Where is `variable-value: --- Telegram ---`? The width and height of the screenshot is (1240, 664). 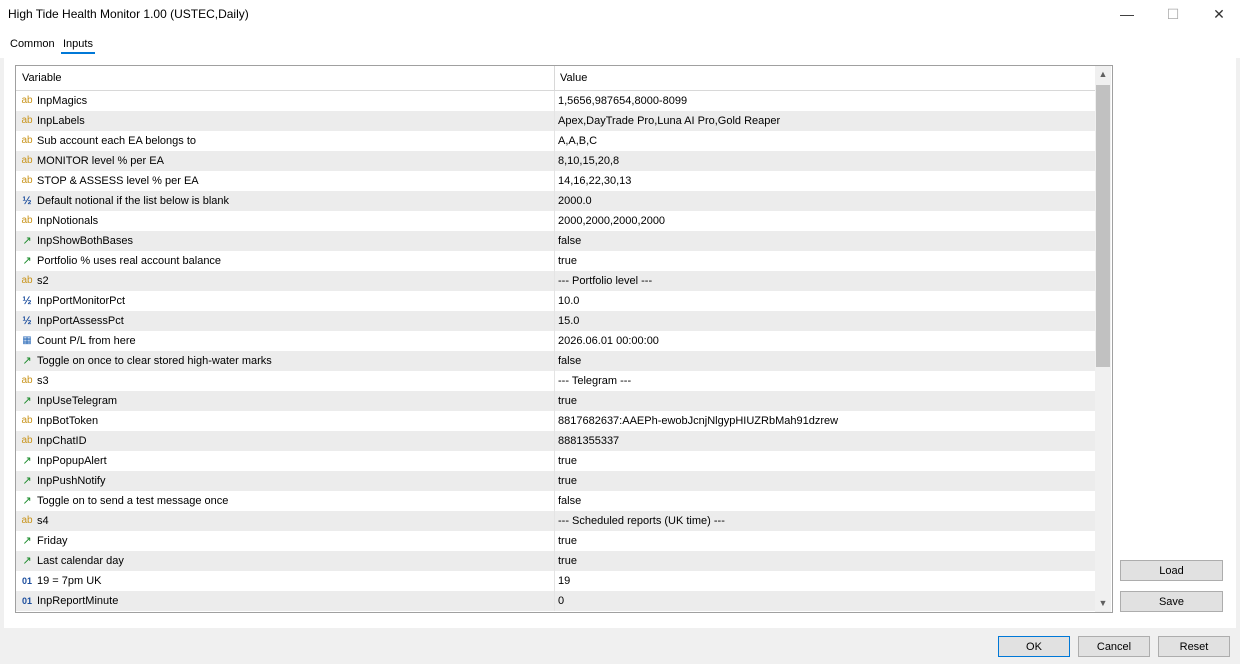 variable-value: --- Telegram --- is located at coordinates (594, 381).